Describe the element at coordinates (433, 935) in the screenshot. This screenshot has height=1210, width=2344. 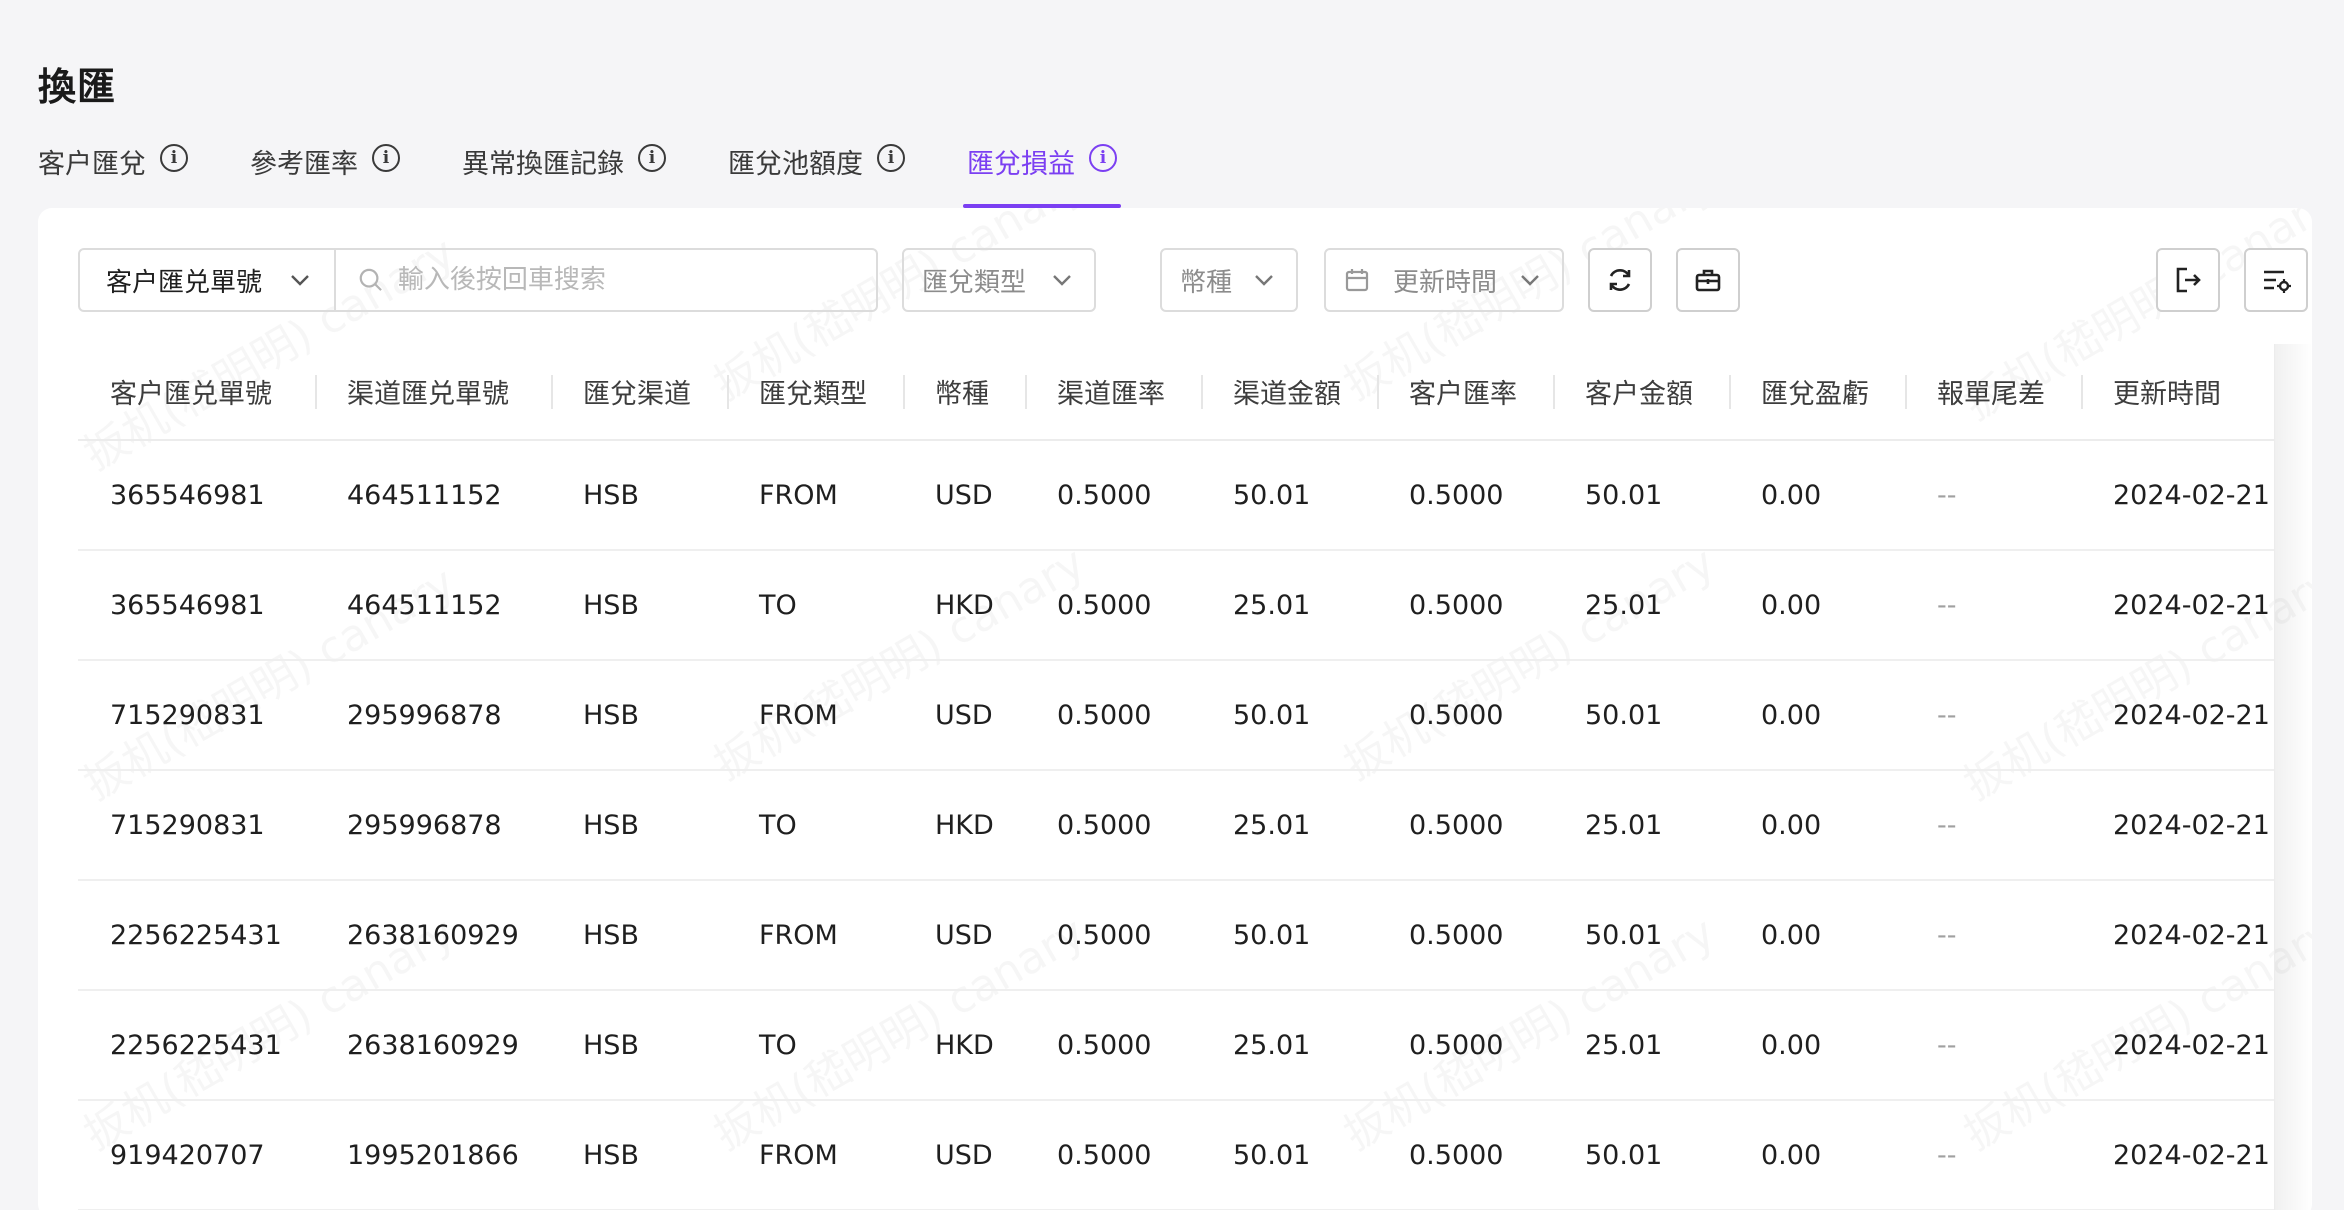
I see `table-cell: 2638160929` at that location.